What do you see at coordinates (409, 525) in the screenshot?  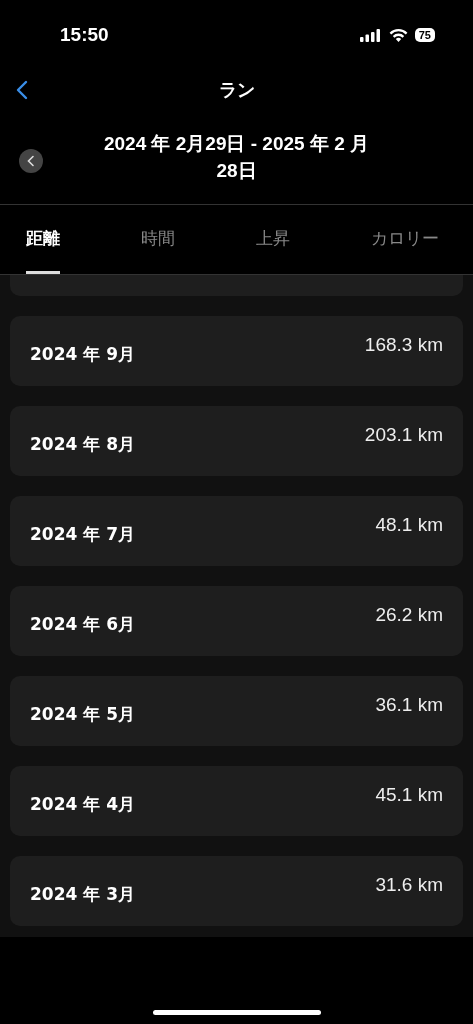 I see `distance-value: 48.1 km` at bounding box center [409, 525].